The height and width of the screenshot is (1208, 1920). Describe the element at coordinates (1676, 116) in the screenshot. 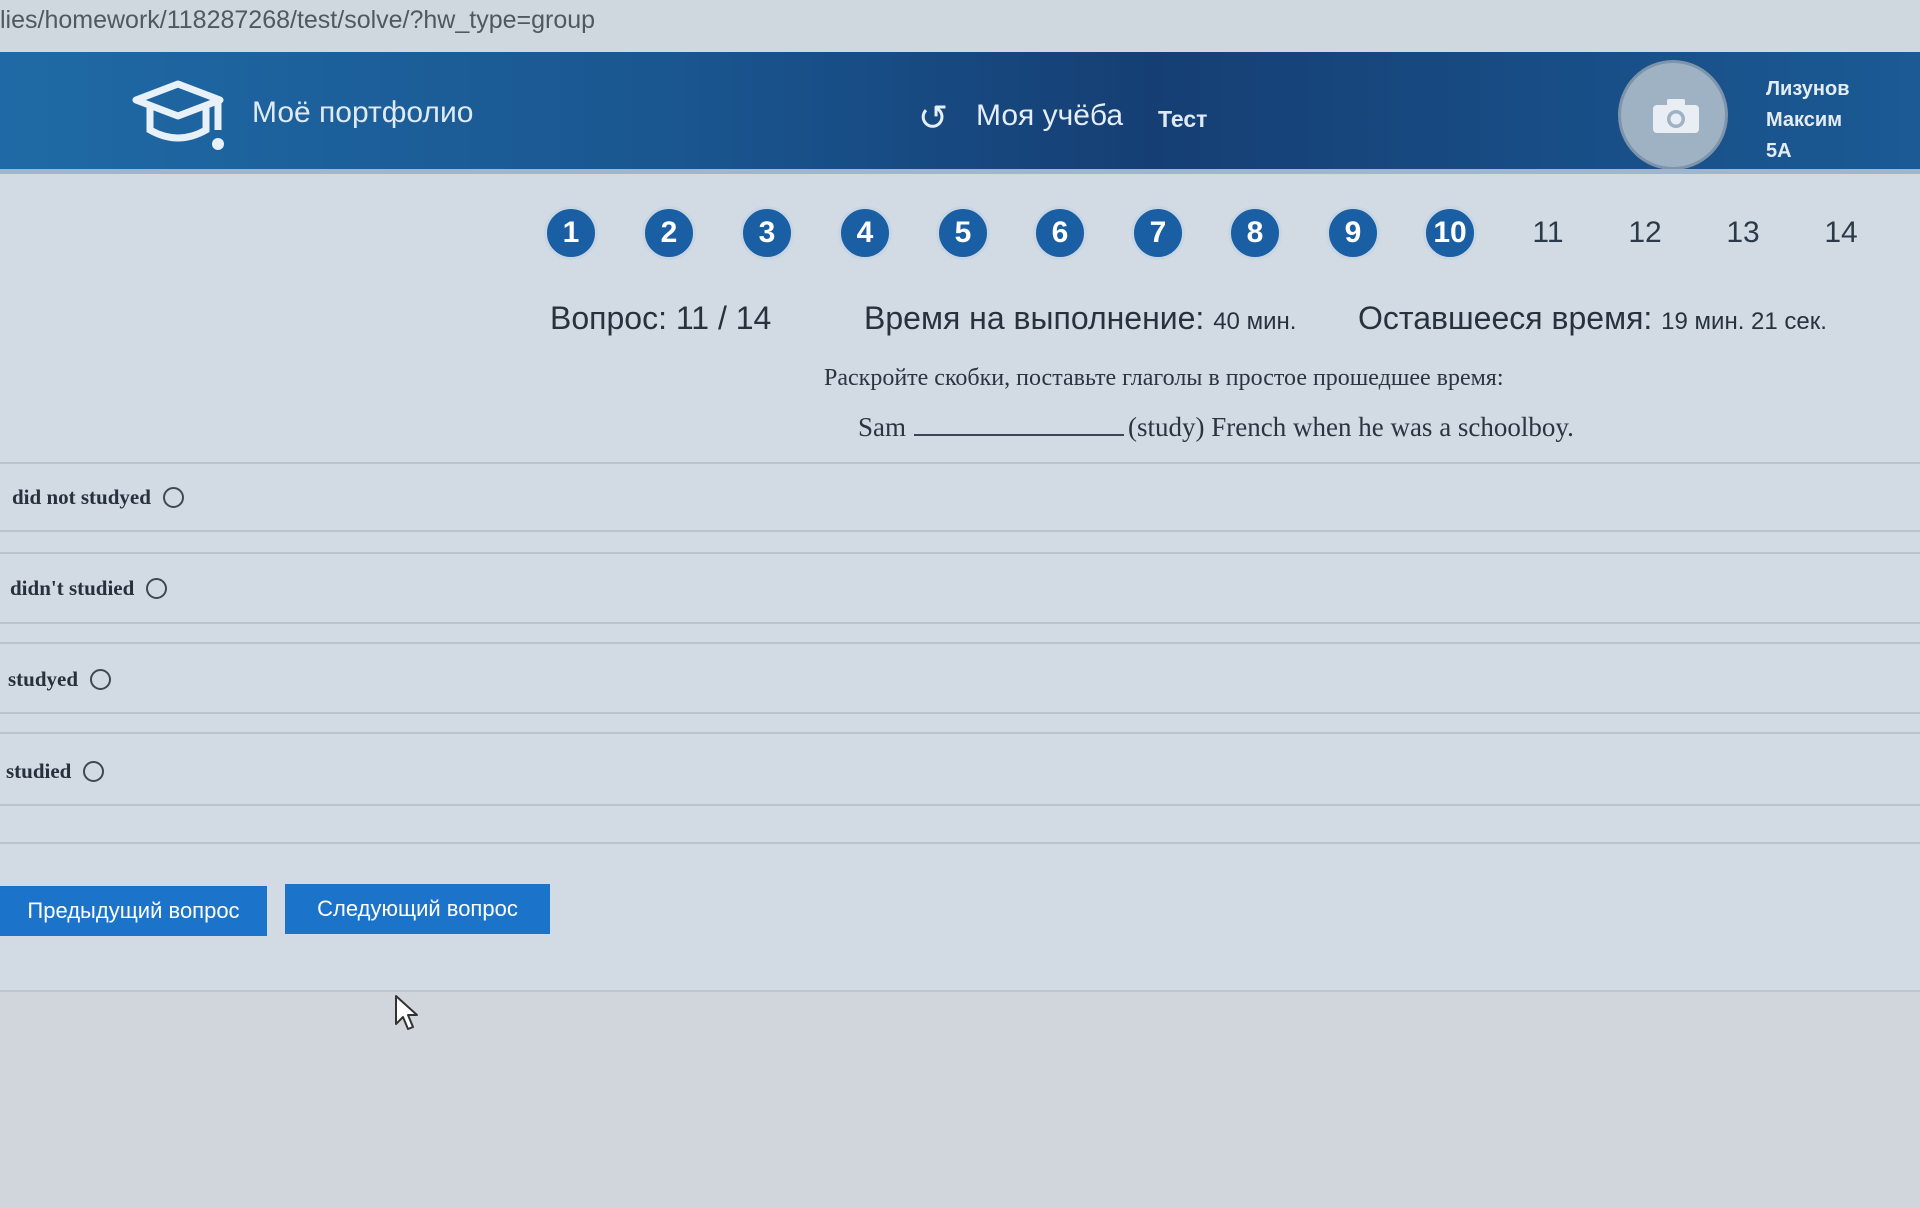

I see `camera-icon` at that location.